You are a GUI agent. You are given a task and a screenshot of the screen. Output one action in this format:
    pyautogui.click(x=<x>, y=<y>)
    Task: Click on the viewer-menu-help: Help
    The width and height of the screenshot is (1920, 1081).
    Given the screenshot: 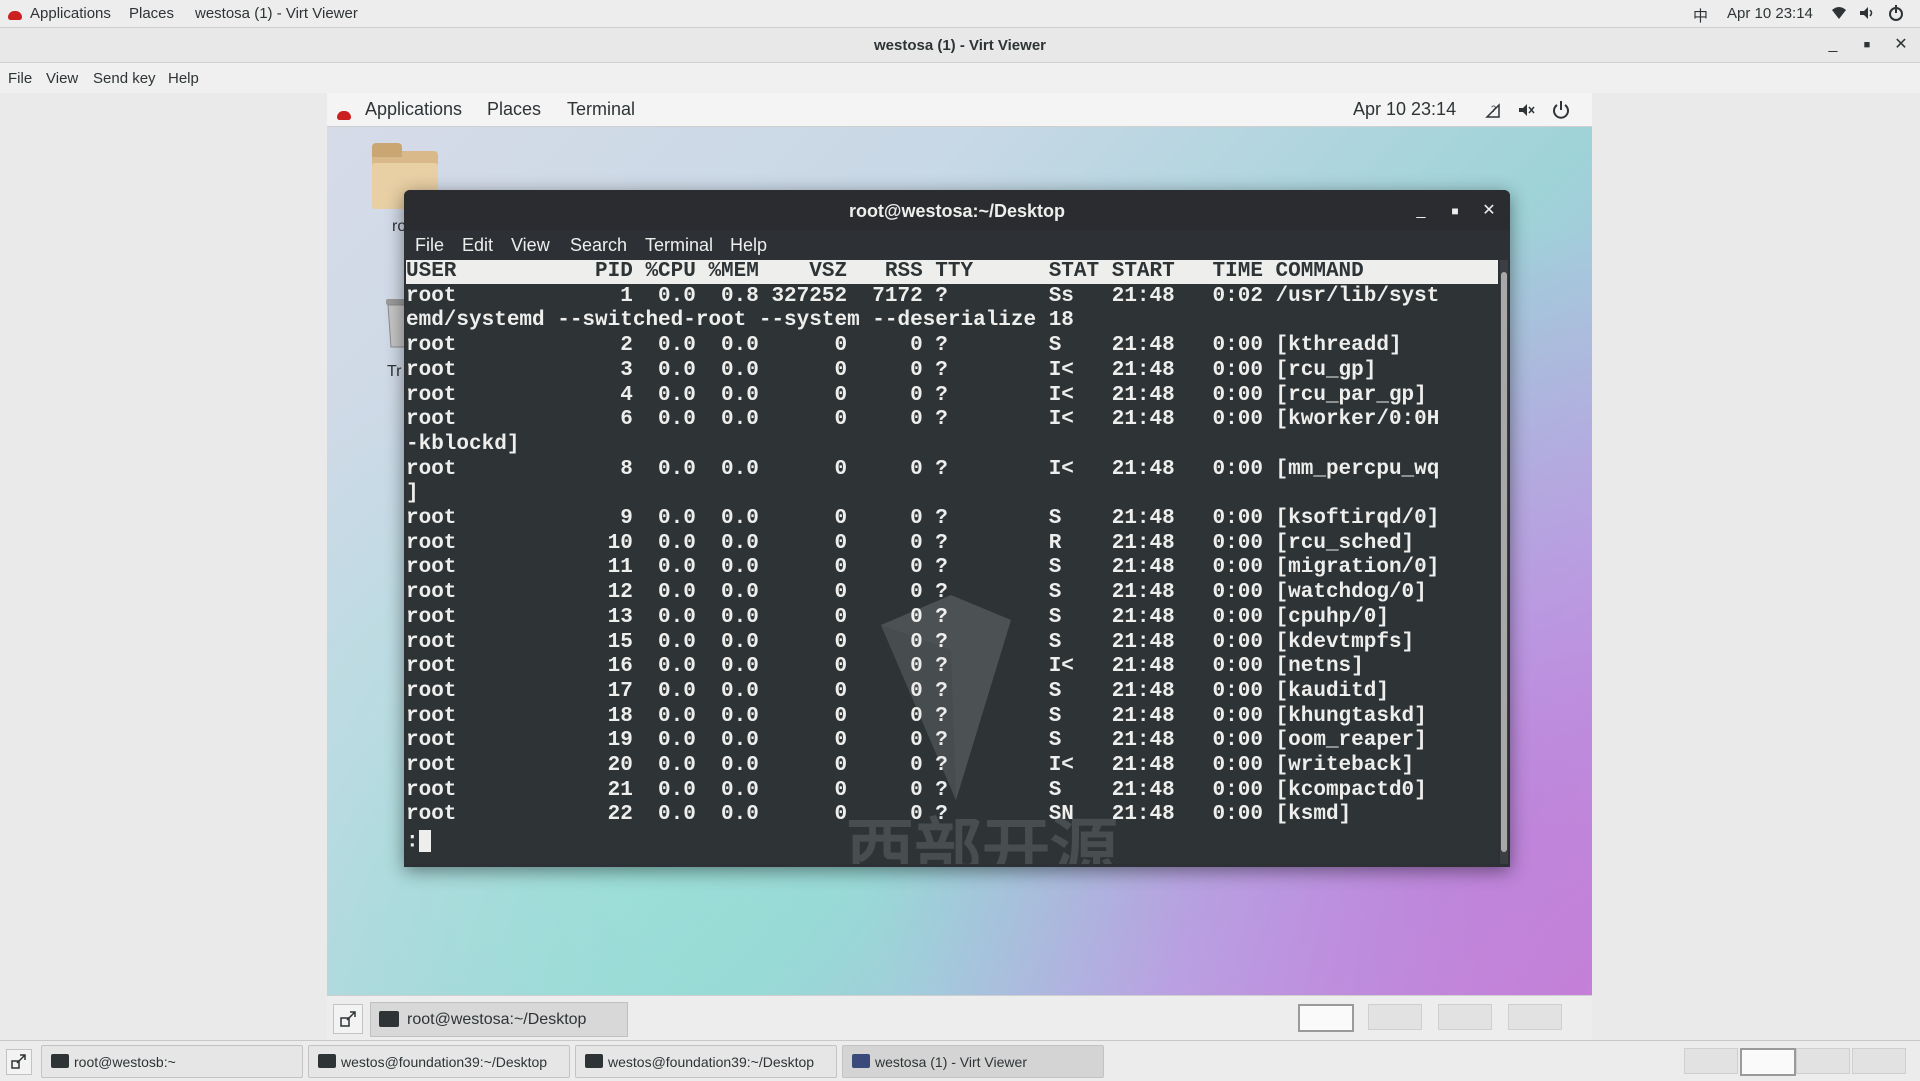 What is the action you would take?
    pyautogui.click(x=183, y=78)
    